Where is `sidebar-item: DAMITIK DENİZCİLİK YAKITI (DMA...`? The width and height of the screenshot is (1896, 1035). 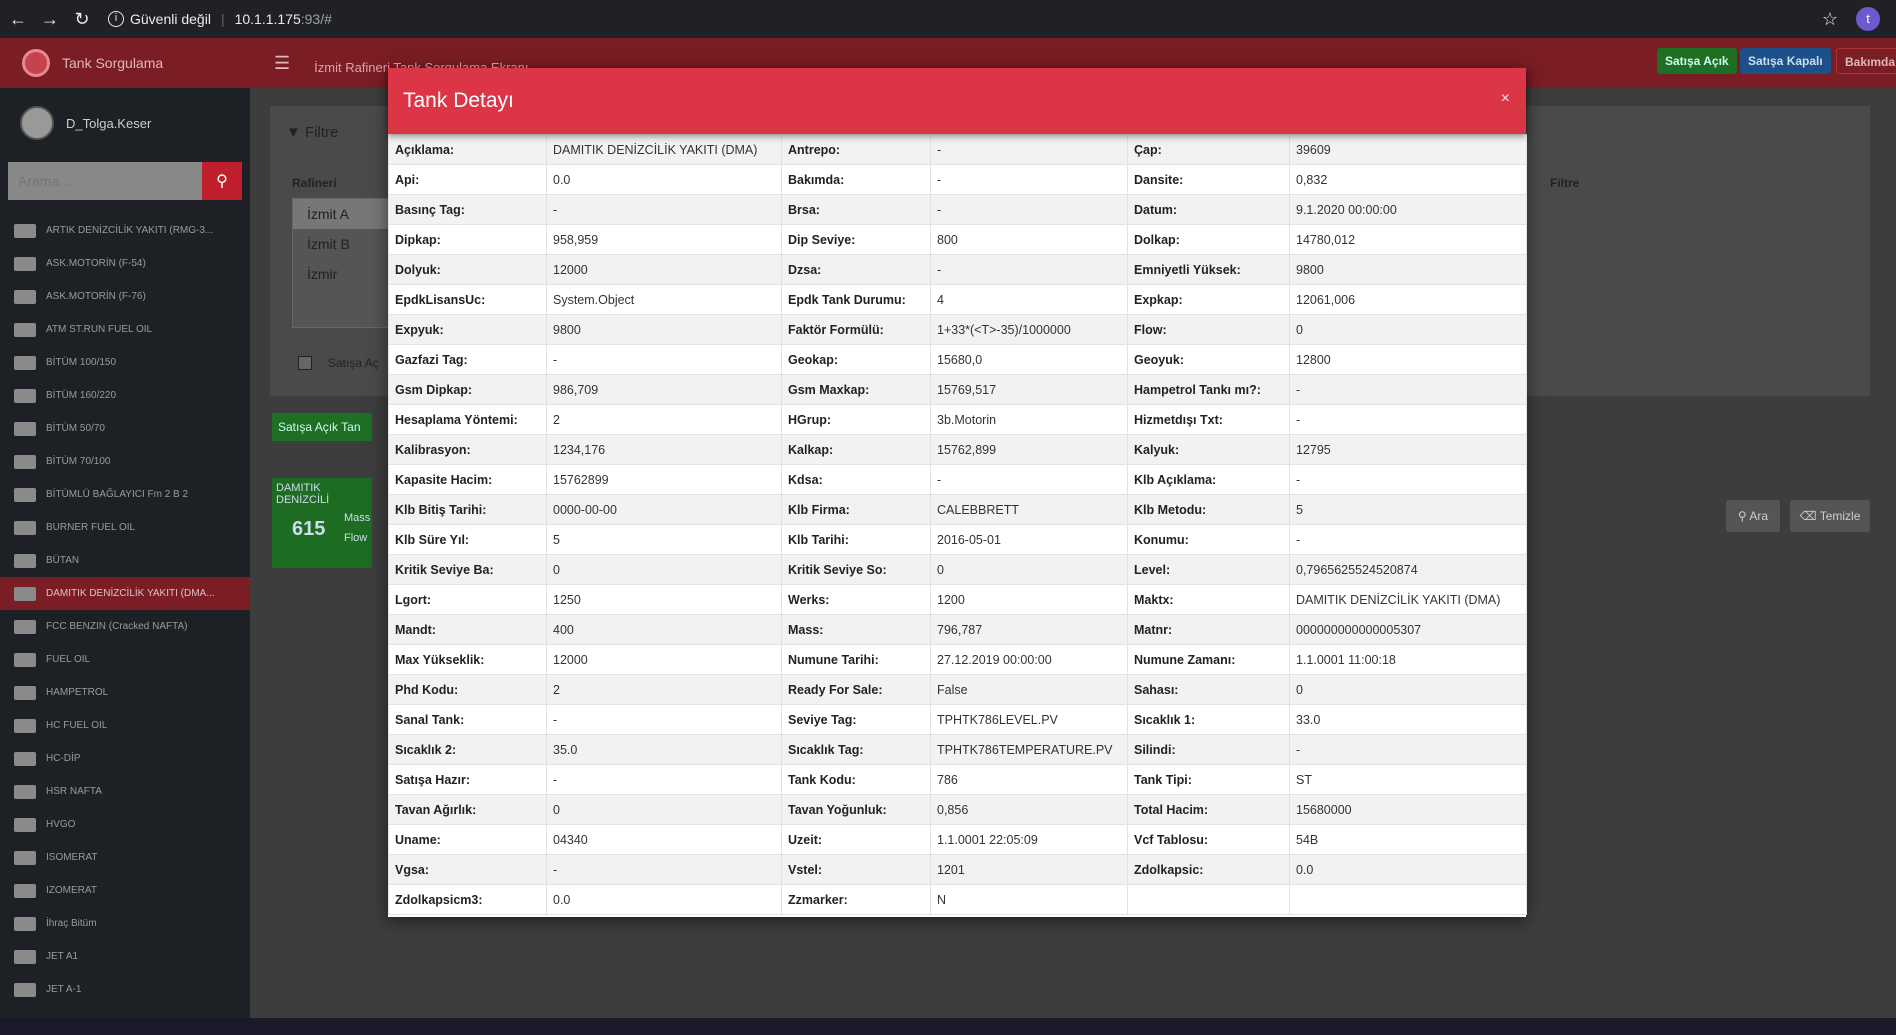
sidebar-item: DAMITIK DENİZCİLİK YAKITI (DMA... is located at coordinates (125, 593).